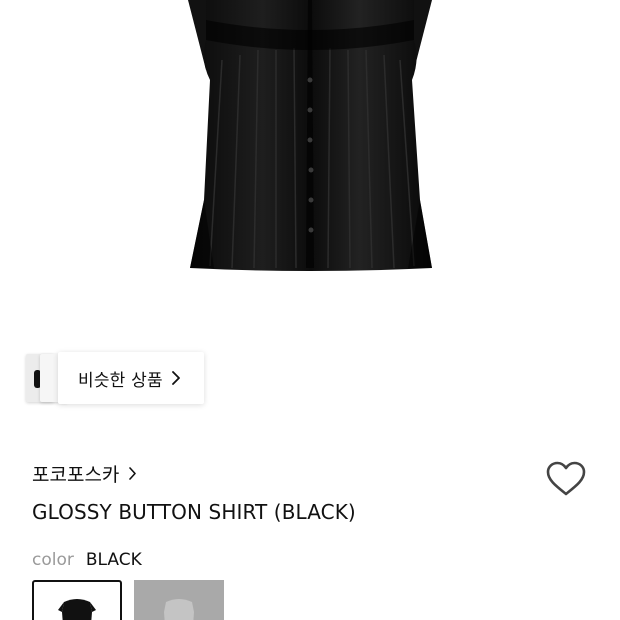 The height and width of the screenshot is (620, 620). I want to click on similar-products-label: 비슷한 상품, so click(120, 380).